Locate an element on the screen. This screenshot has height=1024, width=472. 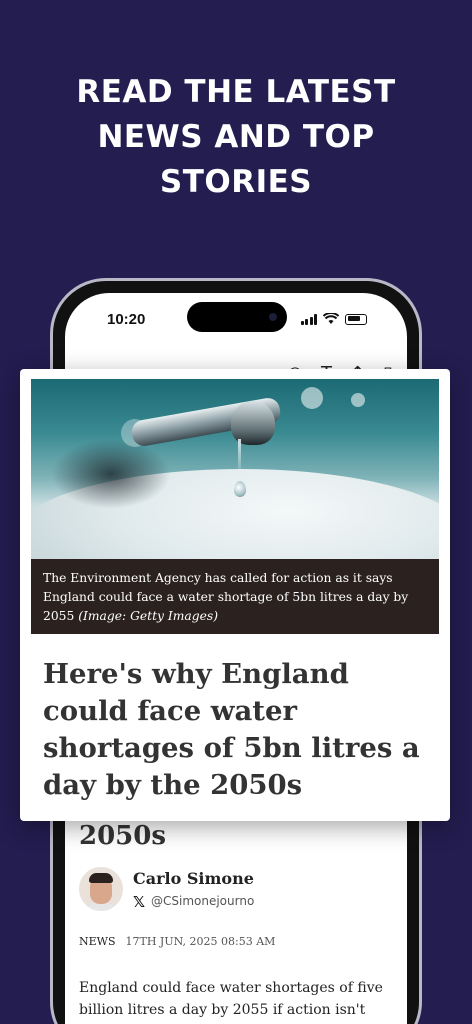
wifi-icon is located at coordinates (331, 318).